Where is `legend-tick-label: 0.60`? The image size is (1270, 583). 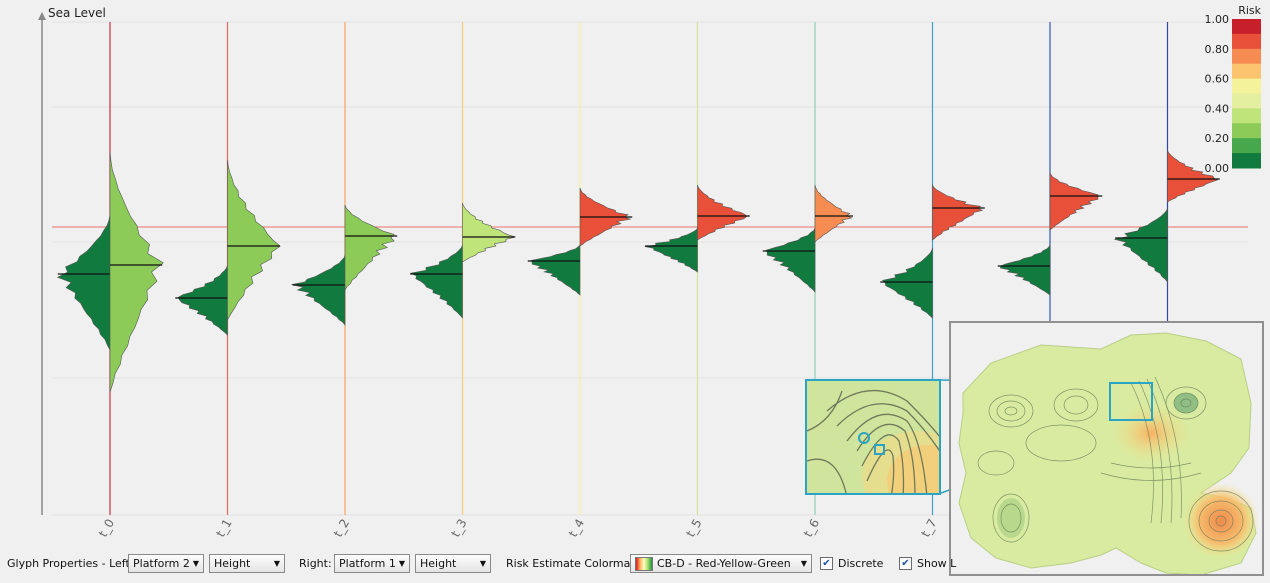
legend-tick-label: 0.60 is located at coordinates (1217, 79).